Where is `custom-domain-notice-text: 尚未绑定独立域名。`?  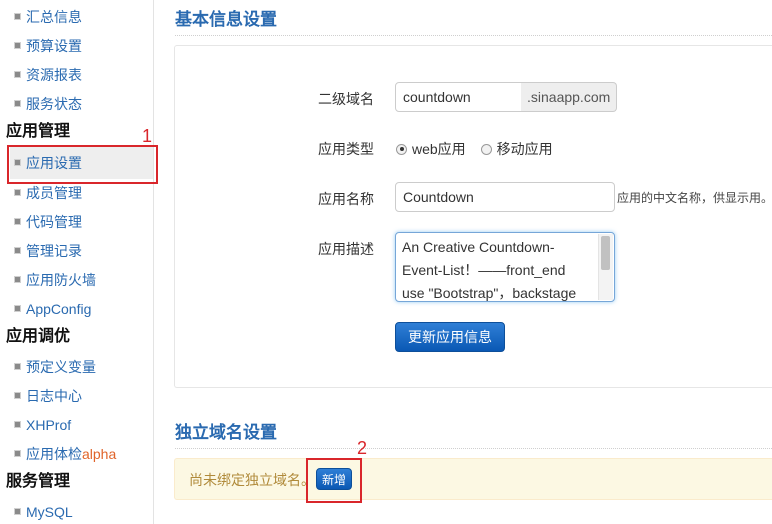
custom-domain-notice-text: 尚未绑定独立域名。 is located at coordinates (252, 480).